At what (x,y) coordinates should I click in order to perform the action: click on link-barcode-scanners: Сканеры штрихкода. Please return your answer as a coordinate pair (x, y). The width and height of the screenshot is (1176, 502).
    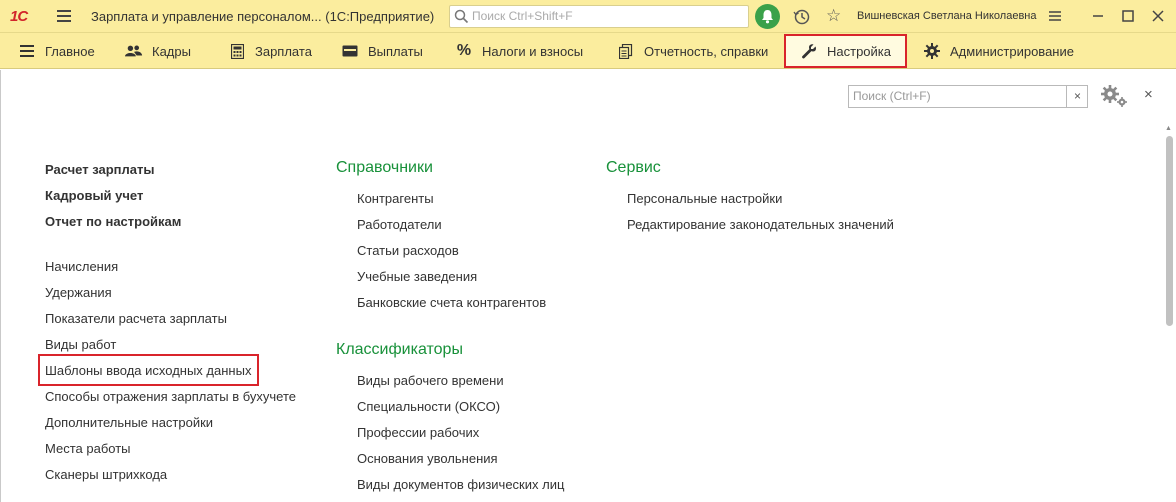
    Looking at the image, I should click on (106, 474).